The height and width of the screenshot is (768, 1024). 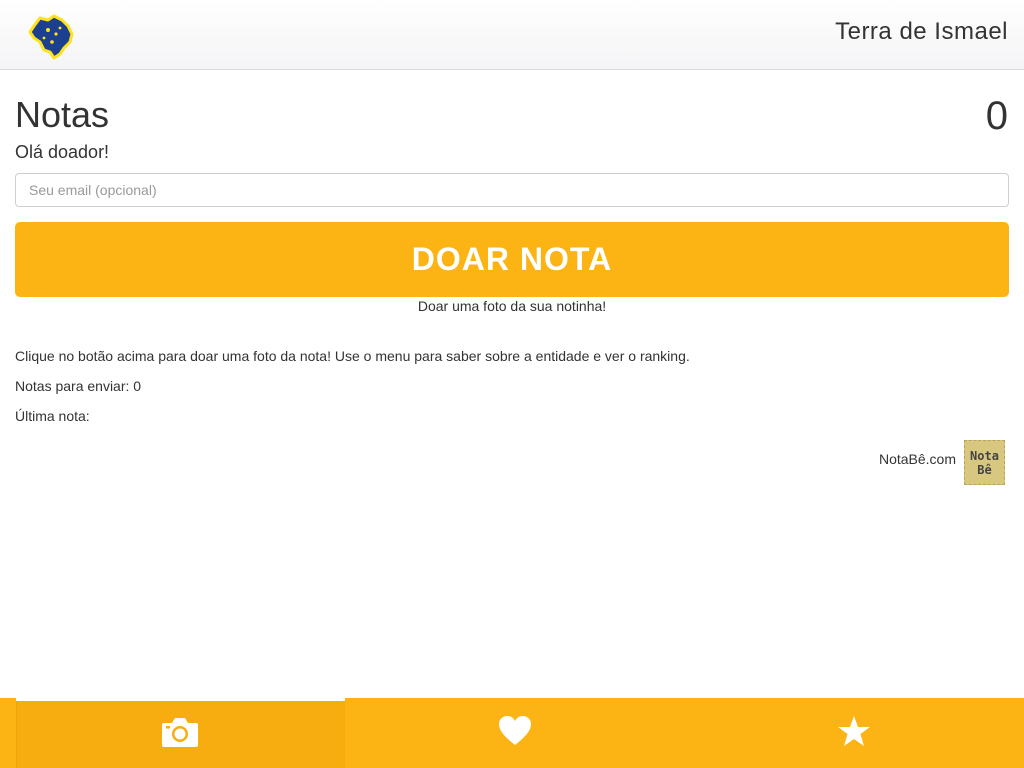 What do you see at coordinates (62, 152) in the screenshot?
I see `greeting-text: Olá doador!` at bounding box center [62, 152].